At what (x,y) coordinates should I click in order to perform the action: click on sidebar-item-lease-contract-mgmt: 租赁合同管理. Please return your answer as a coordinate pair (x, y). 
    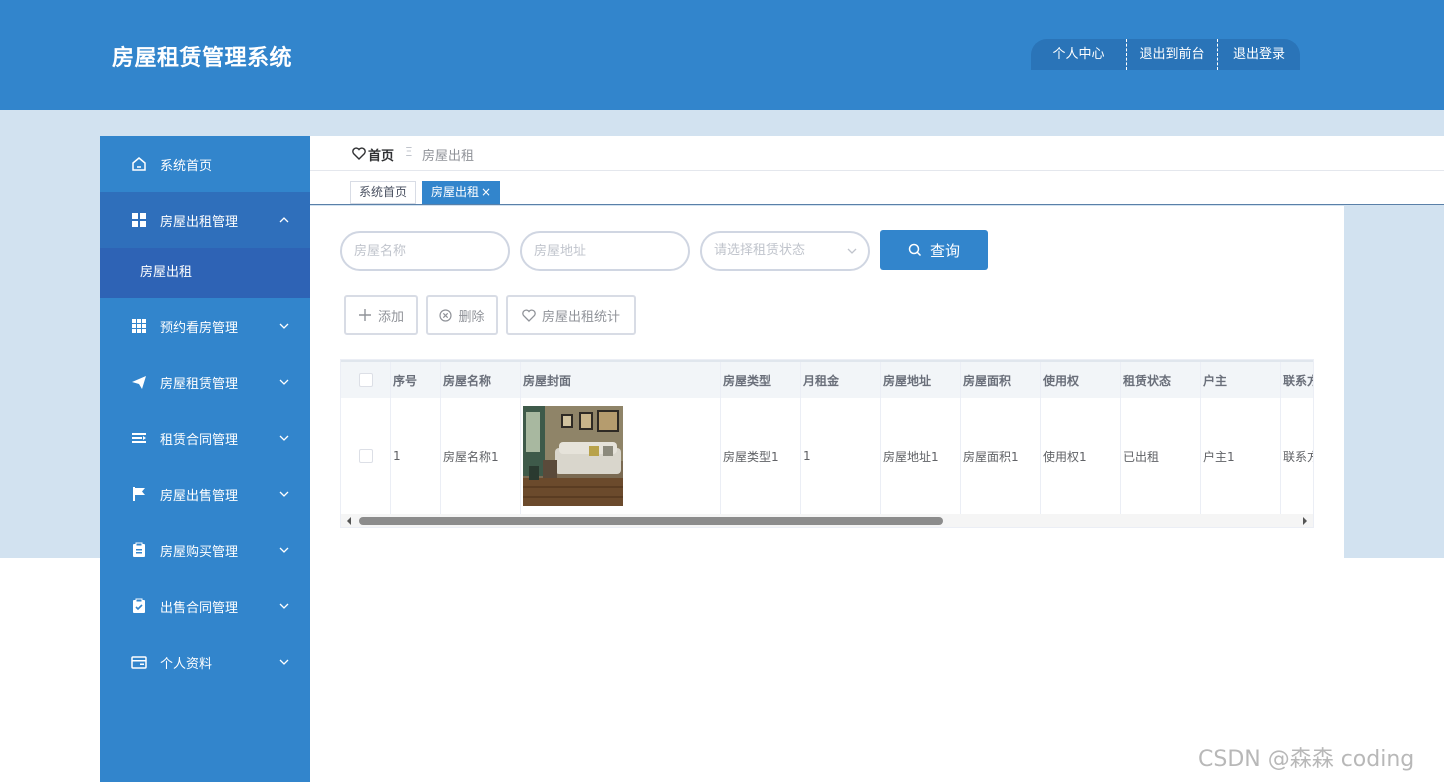
    Looking at the image, I should click on (205, 438).